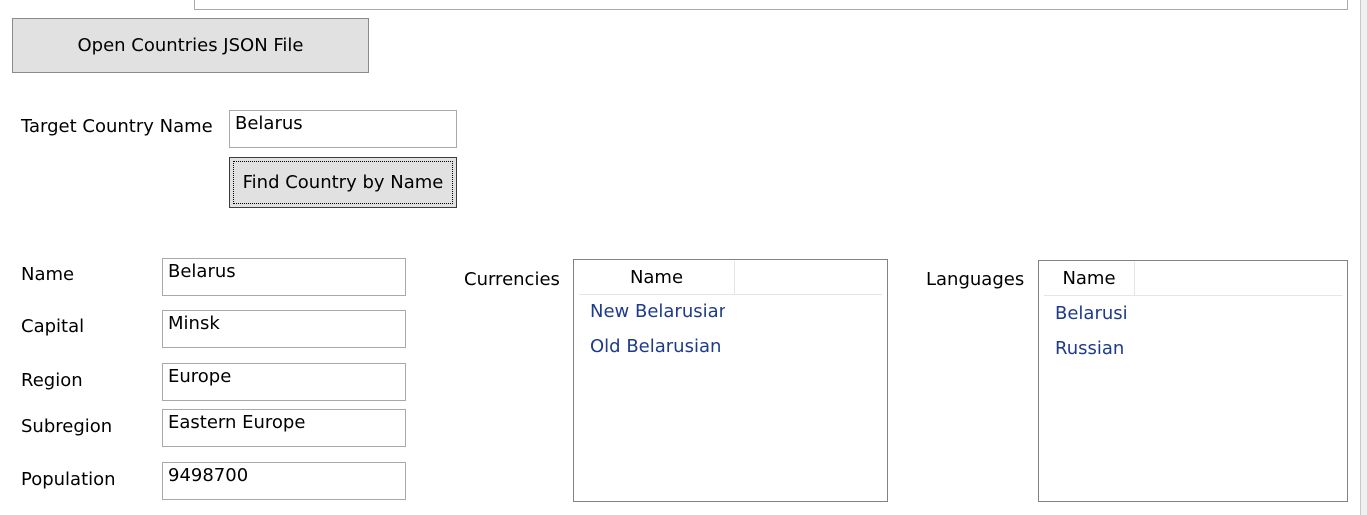  What do you see at coordinates (771, 5) in the screenshot?
I see `countries-list-box` at bounding box center [771, 5].